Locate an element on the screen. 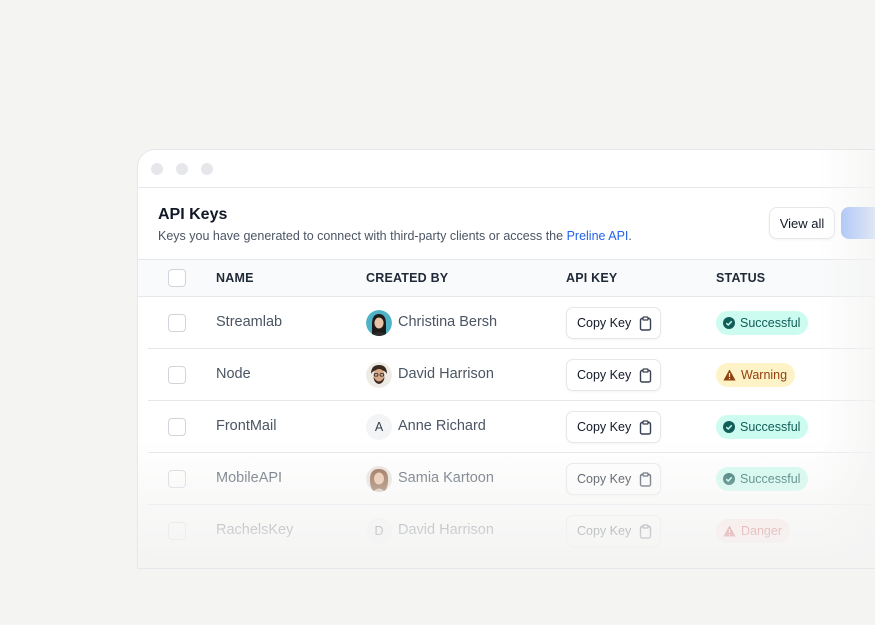 The height and width of the screenshot is (625, 875). column-header-created-by: CREATED BY is located at coordinates (407, 278).